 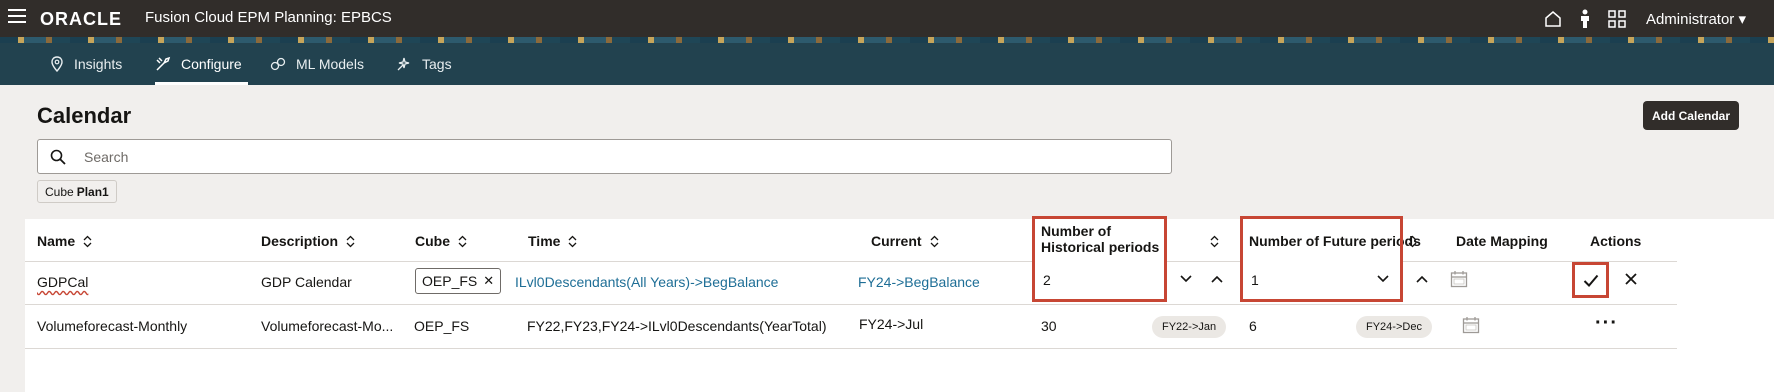 What do you see at coordinates (306, 282) in the screenshot?
I see `row1-description: GDP Calendar` at bounding box center [306, 282].